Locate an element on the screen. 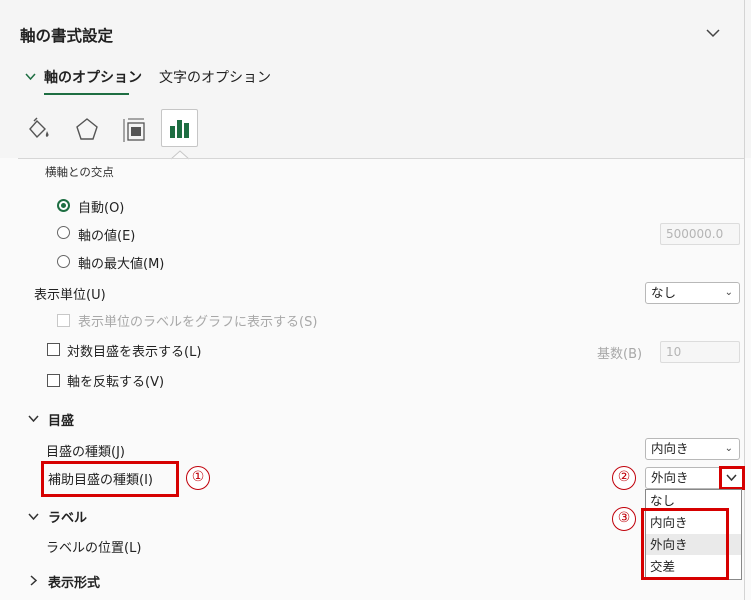 The height and width of the screenshot is (600, 751). radio-max-value-label: 軸の最大値(M) is located at coordinates (121, 264).